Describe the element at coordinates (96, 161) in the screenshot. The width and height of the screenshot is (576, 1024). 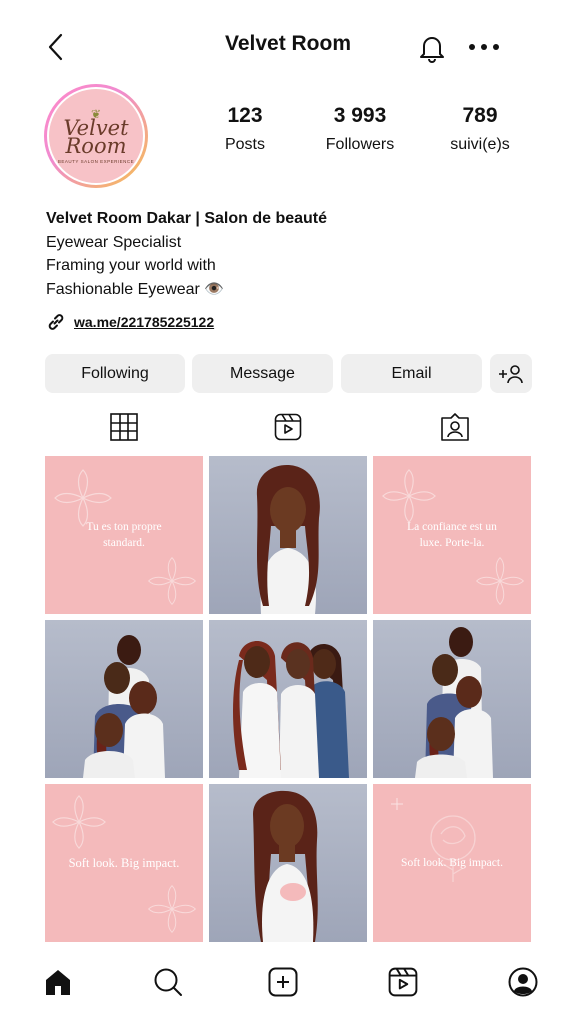
I see `avatar-logo-sub: BEAUTY SALON EXPERIENCE` at that location.